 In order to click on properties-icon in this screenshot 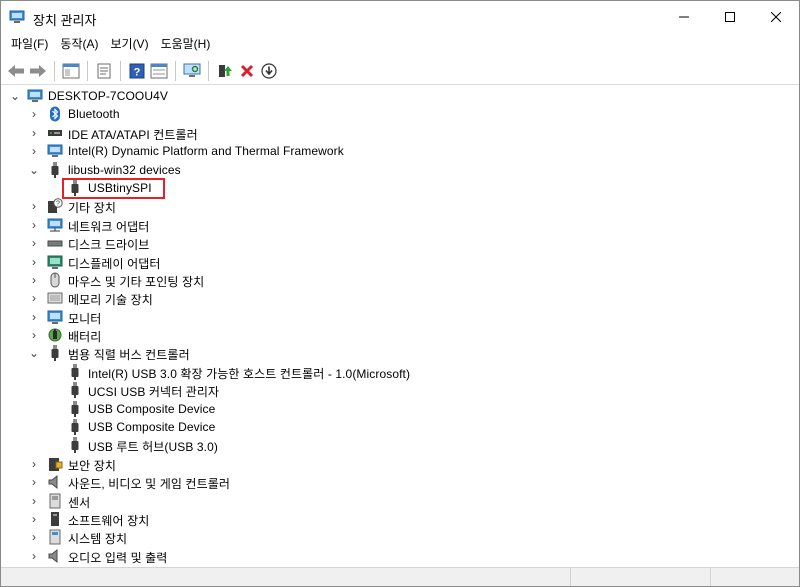, I will do `click(104, 70)`.